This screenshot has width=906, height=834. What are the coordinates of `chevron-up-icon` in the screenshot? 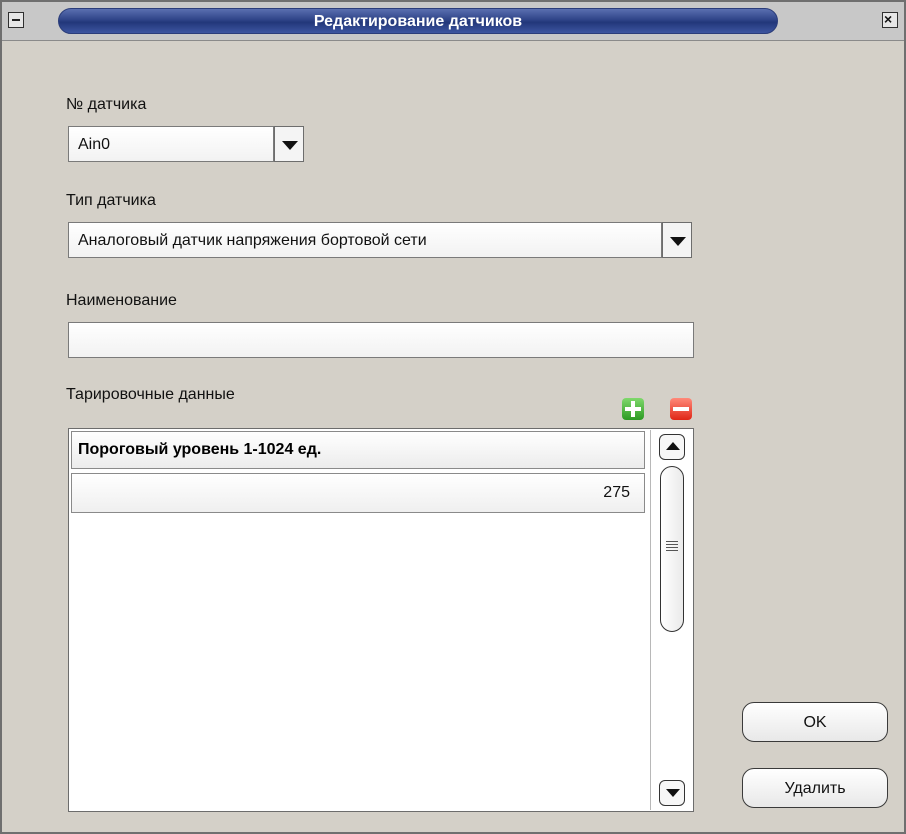 It's located at (673, 446).